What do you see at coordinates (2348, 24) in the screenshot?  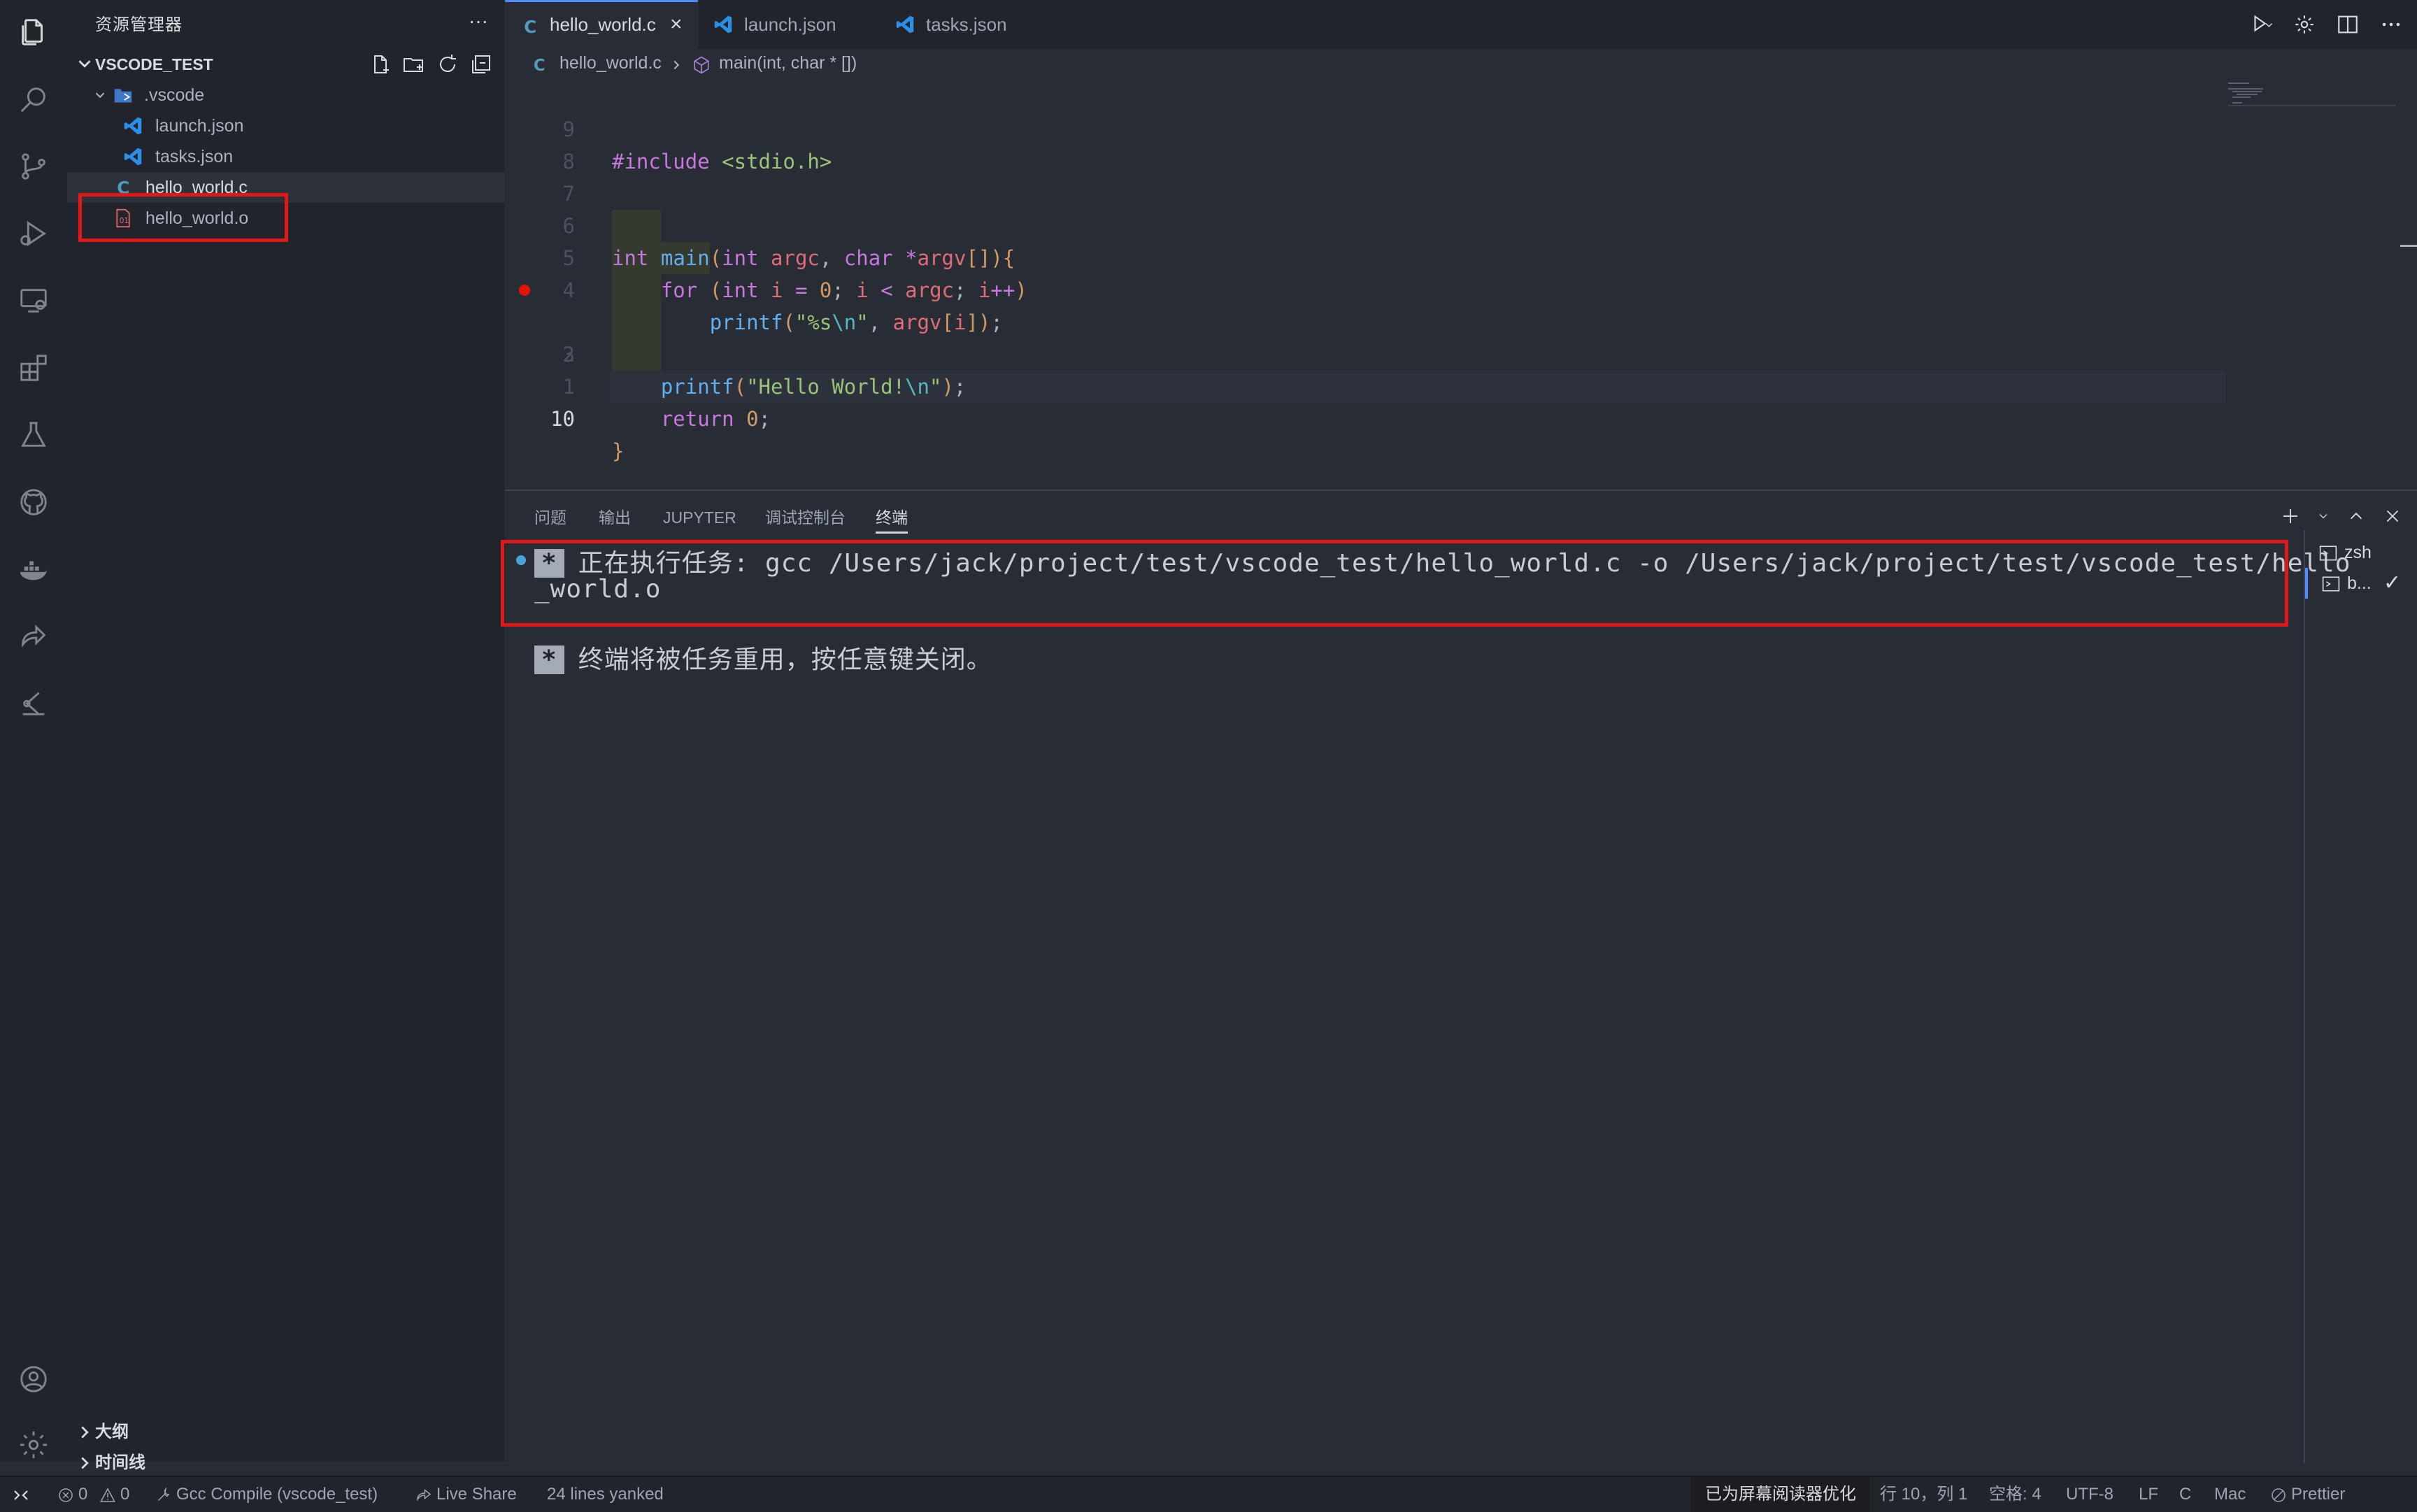 I see `split-editor-icon` at bounding box center [2348, 24].